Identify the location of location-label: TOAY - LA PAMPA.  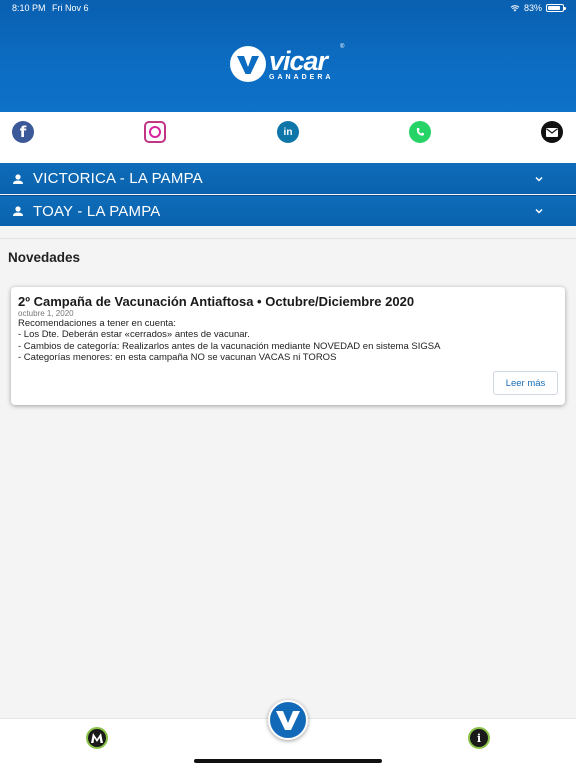
(97, 211).